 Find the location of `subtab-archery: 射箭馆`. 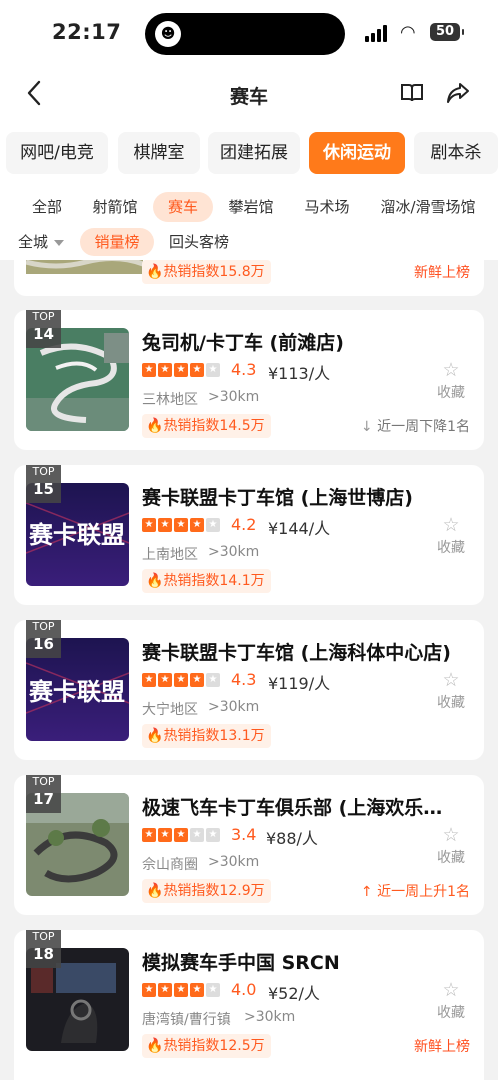

subtab-archery: 射箭馆 is located at coordinates (115, 207).